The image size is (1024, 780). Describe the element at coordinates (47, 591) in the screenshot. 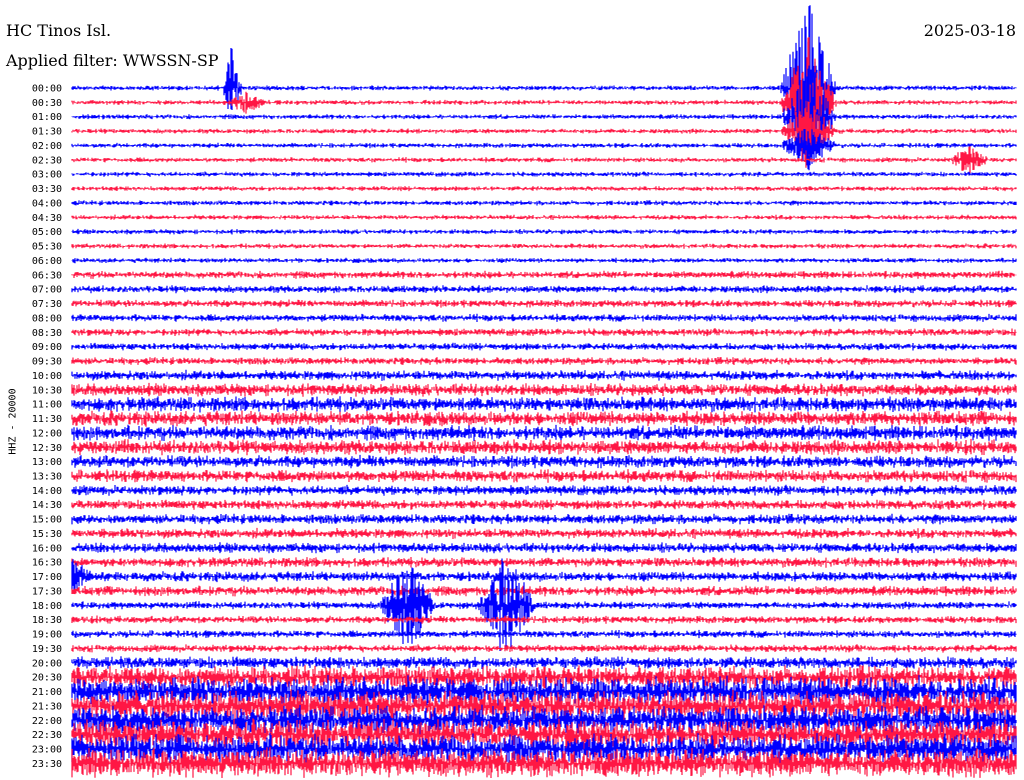

I see `row-label-1730: 17:30` at that location.